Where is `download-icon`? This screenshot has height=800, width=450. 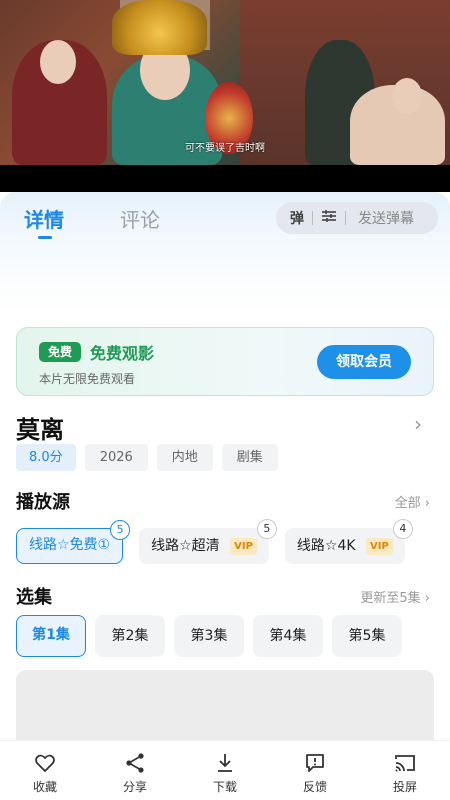
download-icon is located at coordinates (225, 763).